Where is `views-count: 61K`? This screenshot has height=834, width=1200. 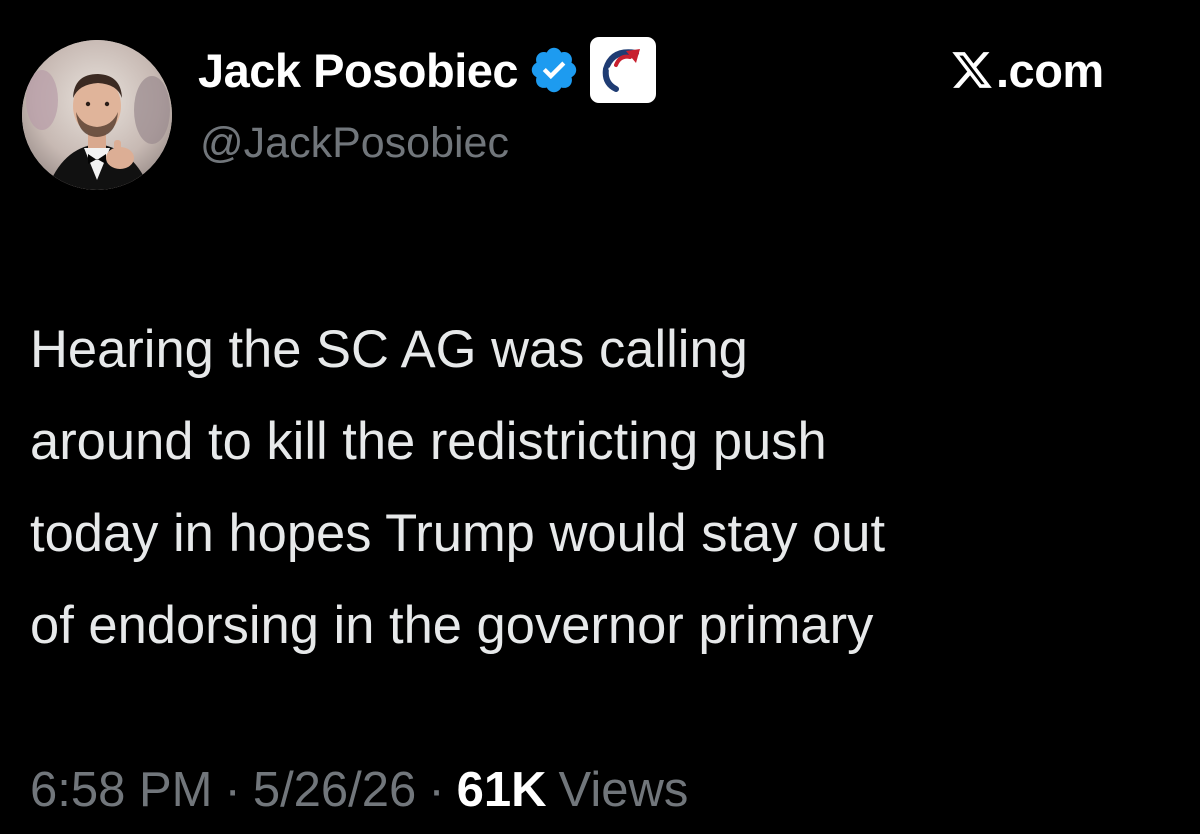
views-count: 61K is located at coordinates (502, 790).